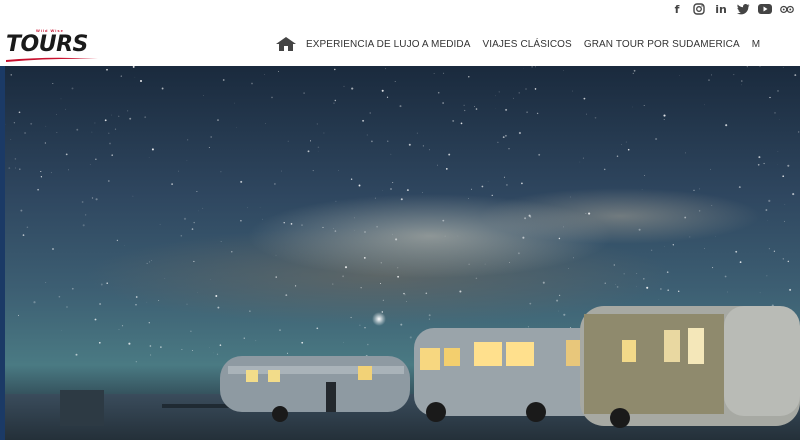 The image size is (800, 440). Describe the element at coordinates (756, 44) in the screenshot. I see `nav-item-more: M` at that location.